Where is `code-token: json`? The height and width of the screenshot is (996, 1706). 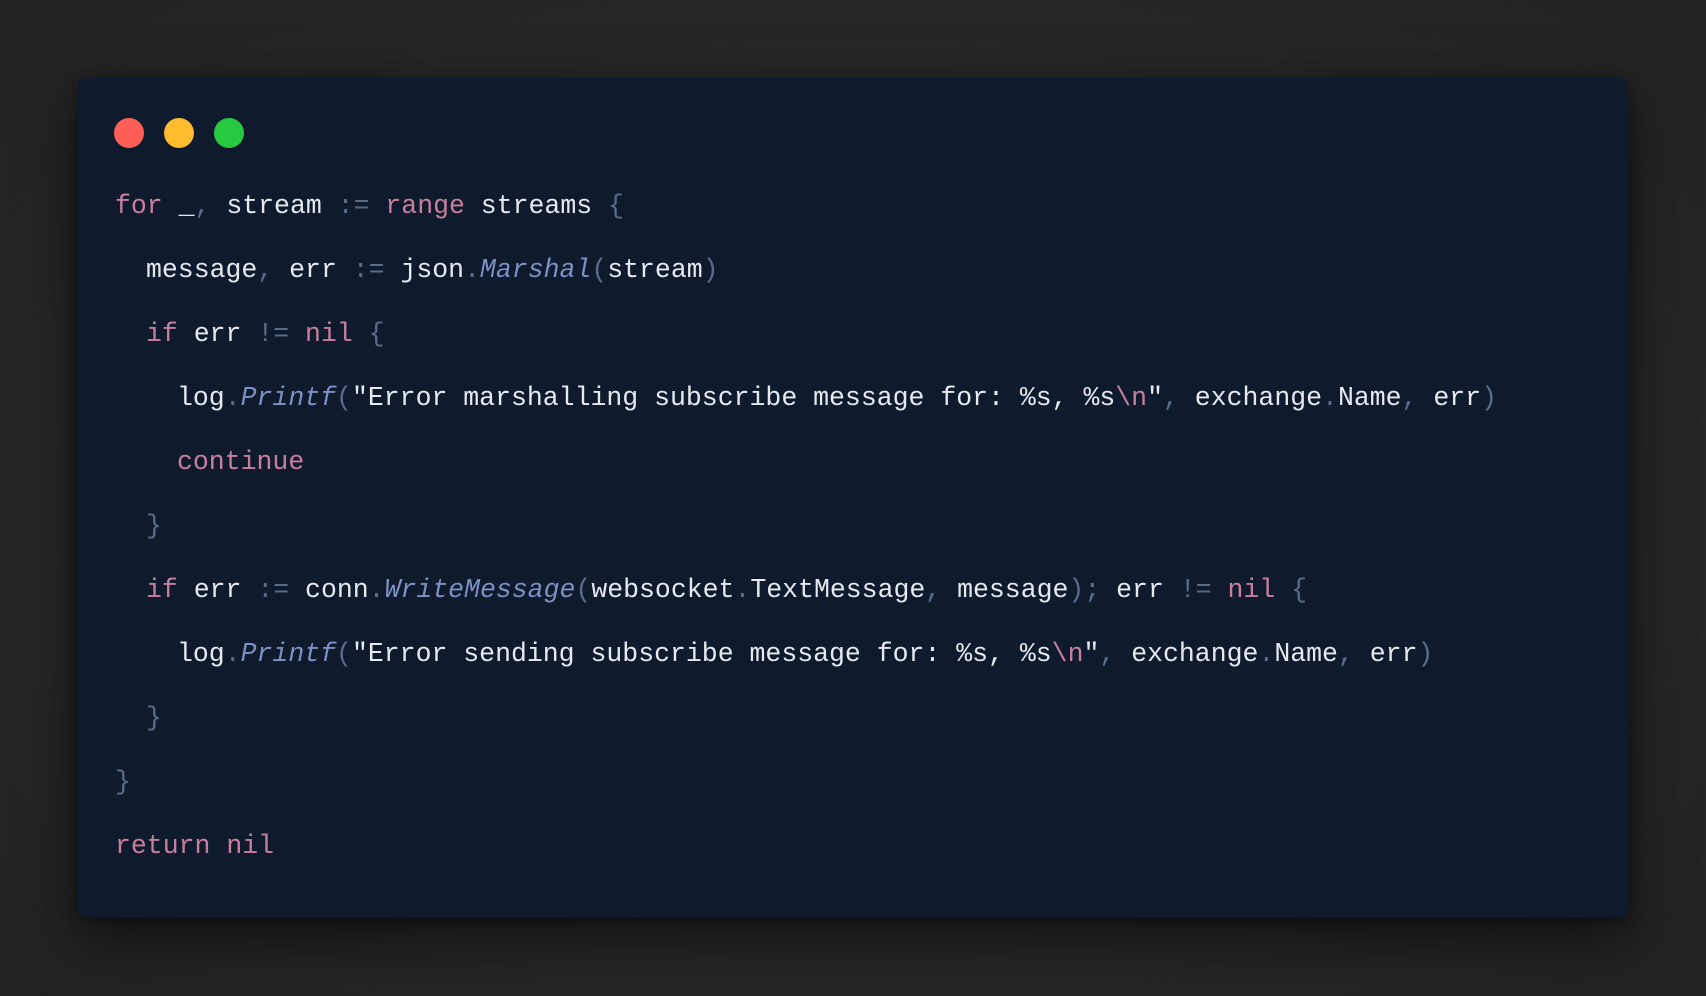
code-token: json is located at coordinates (424, 270).